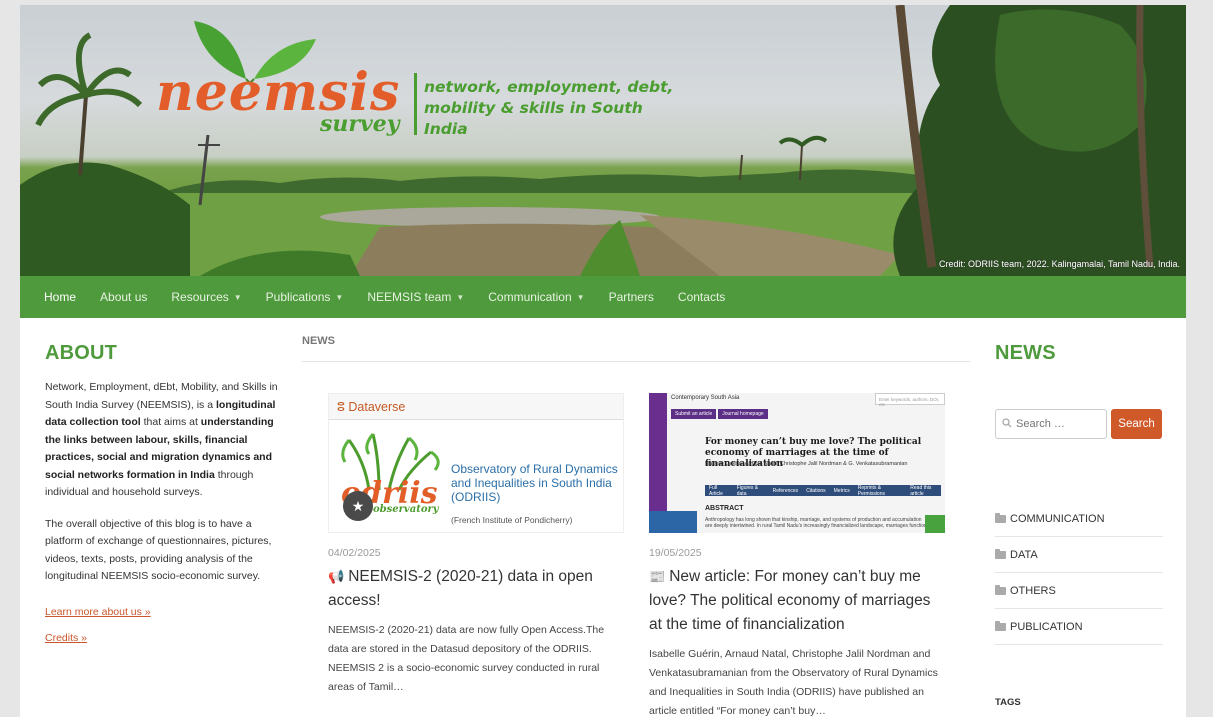 Image resolution: width=1213 pixels, height=717 pixels. I want to click on learn-more-link: Learn more about us », so click(165, 612).